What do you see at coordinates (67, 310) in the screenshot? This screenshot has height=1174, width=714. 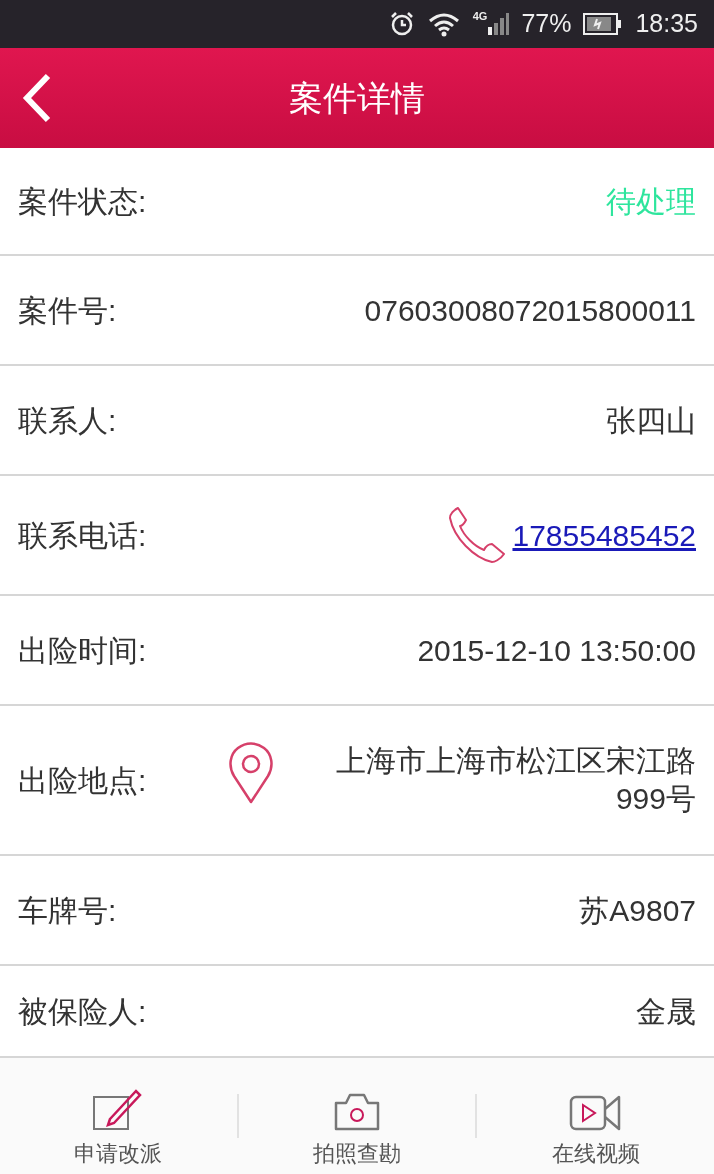 I see `field-label: 案件号:` at bounding box center [67, 310].